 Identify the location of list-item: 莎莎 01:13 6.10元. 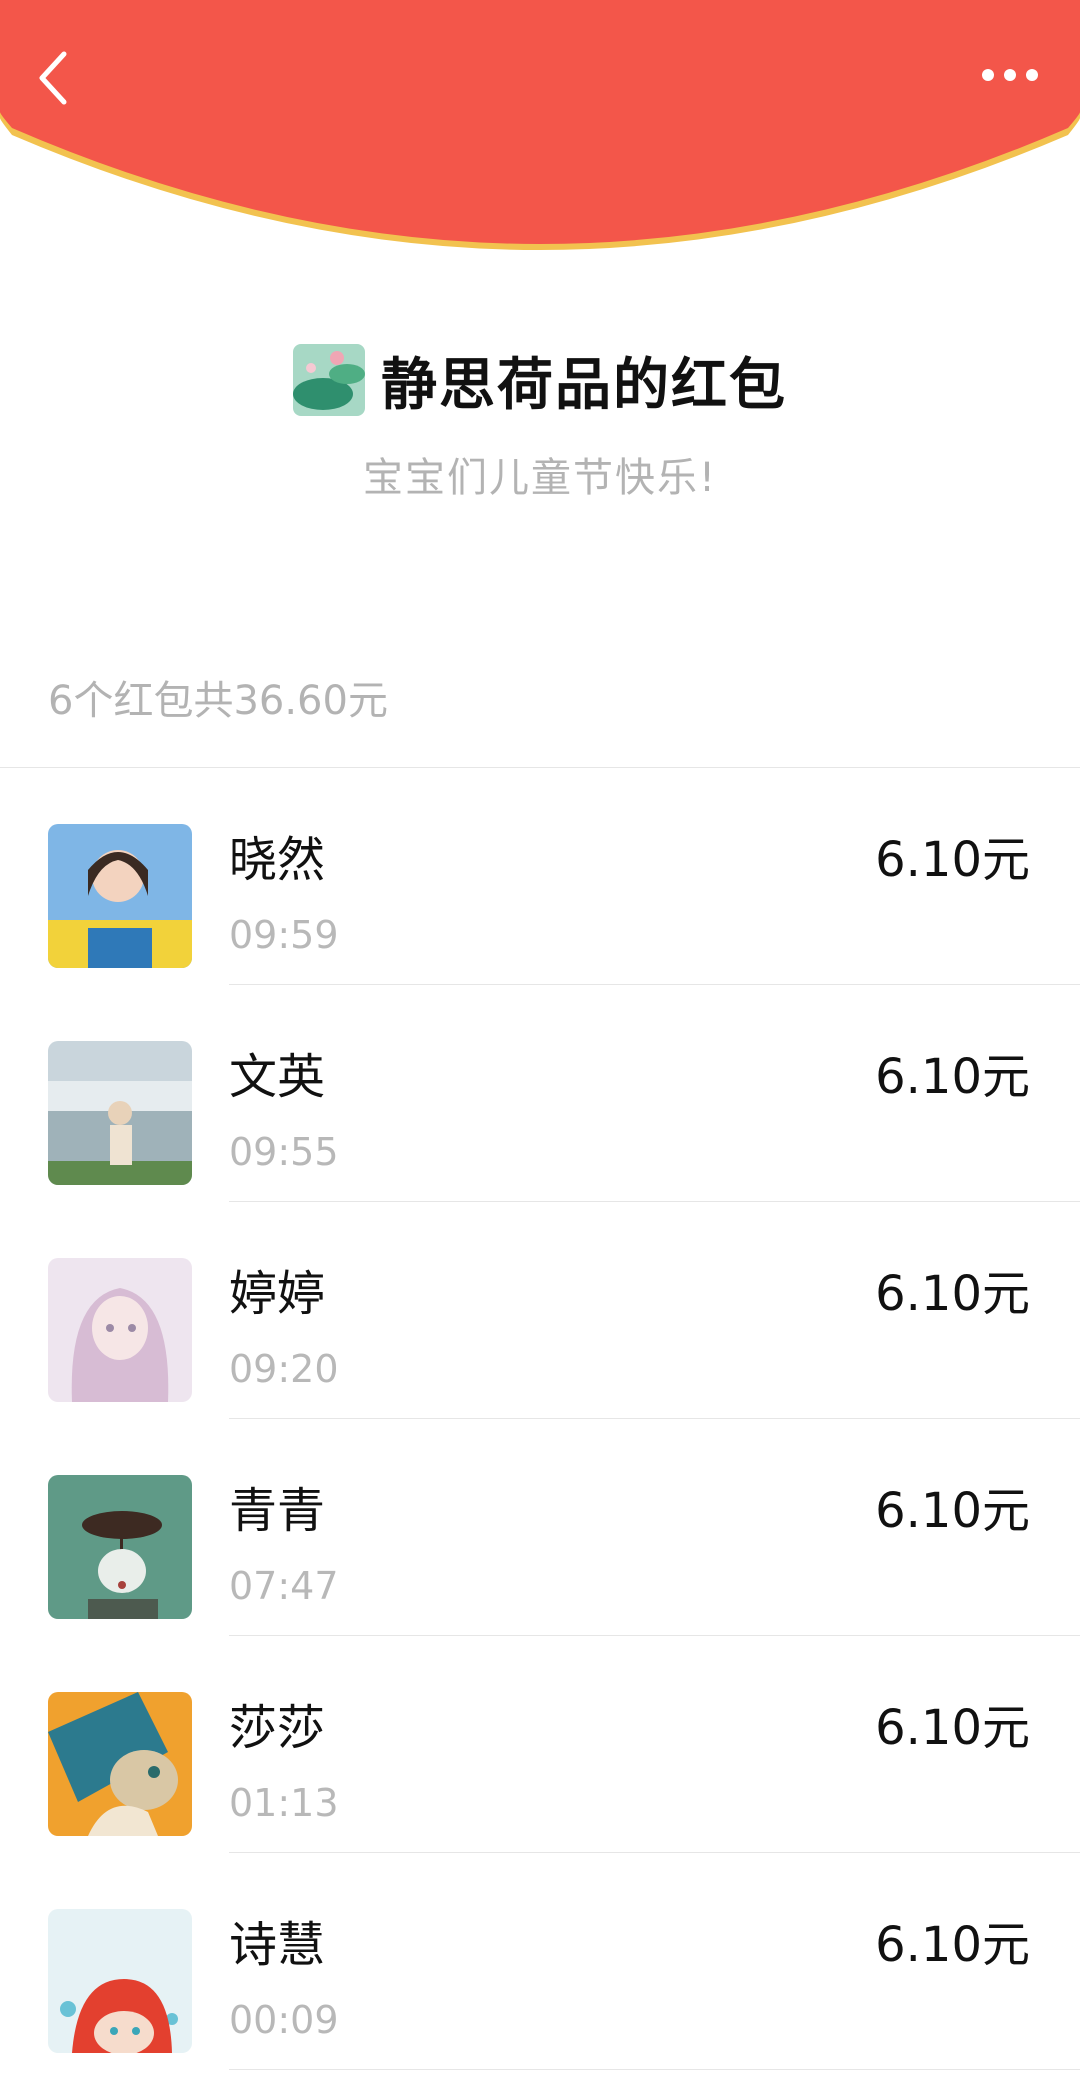
(540, 1744).